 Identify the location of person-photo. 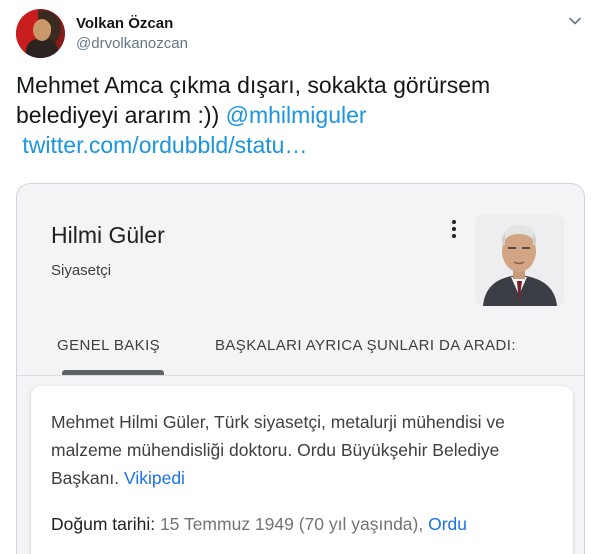
(519, 260).